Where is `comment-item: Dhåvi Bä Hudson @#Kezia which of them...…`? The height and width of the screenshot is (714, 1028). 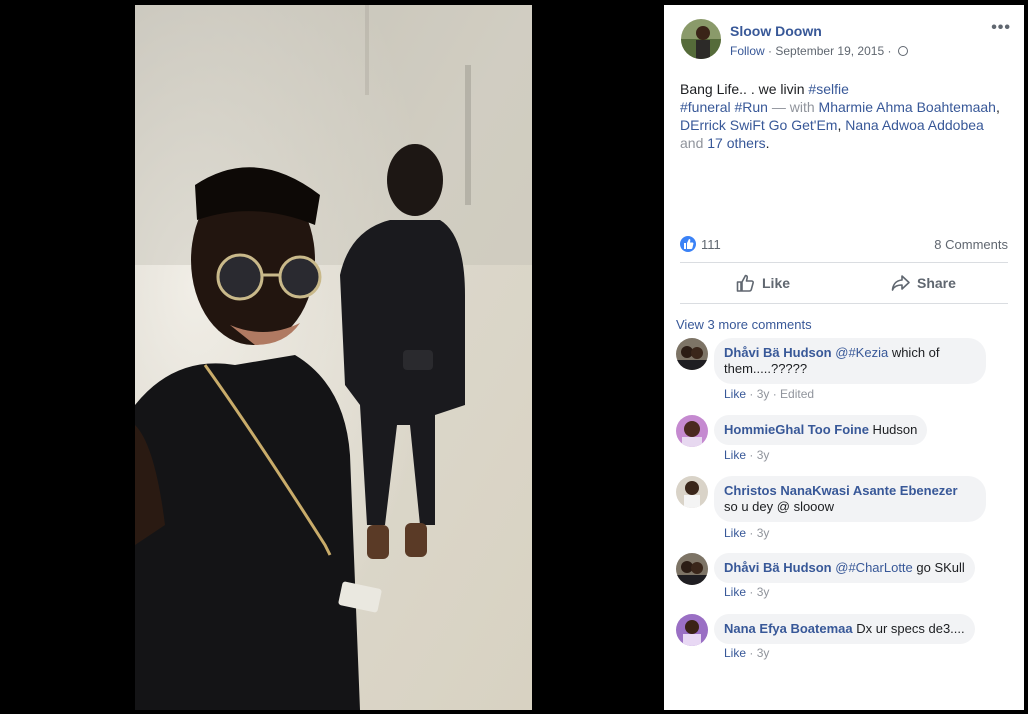 comment-item: Dhåvi Bä Hudson @#Kezia which of them...… is located at coordinates (846, 369).